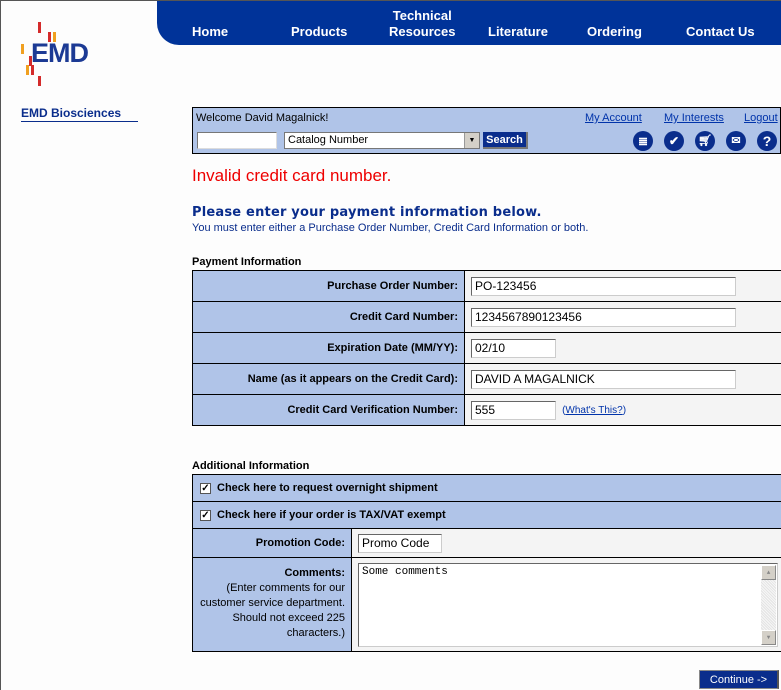  Describe the element at coordinates (613, 118) in the screenshot. I see `my-account-link: My Account` at that location.